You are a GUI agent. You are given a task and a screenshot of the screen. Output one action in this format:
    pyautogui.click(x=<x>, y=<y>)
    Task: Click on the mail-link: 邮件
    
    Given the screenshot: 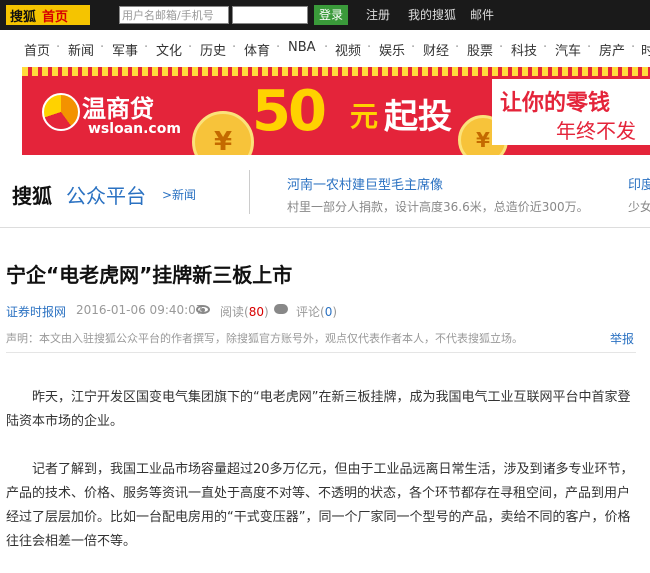 What is the action you would take?
    pyautogui.click(x=482, y=15)
    